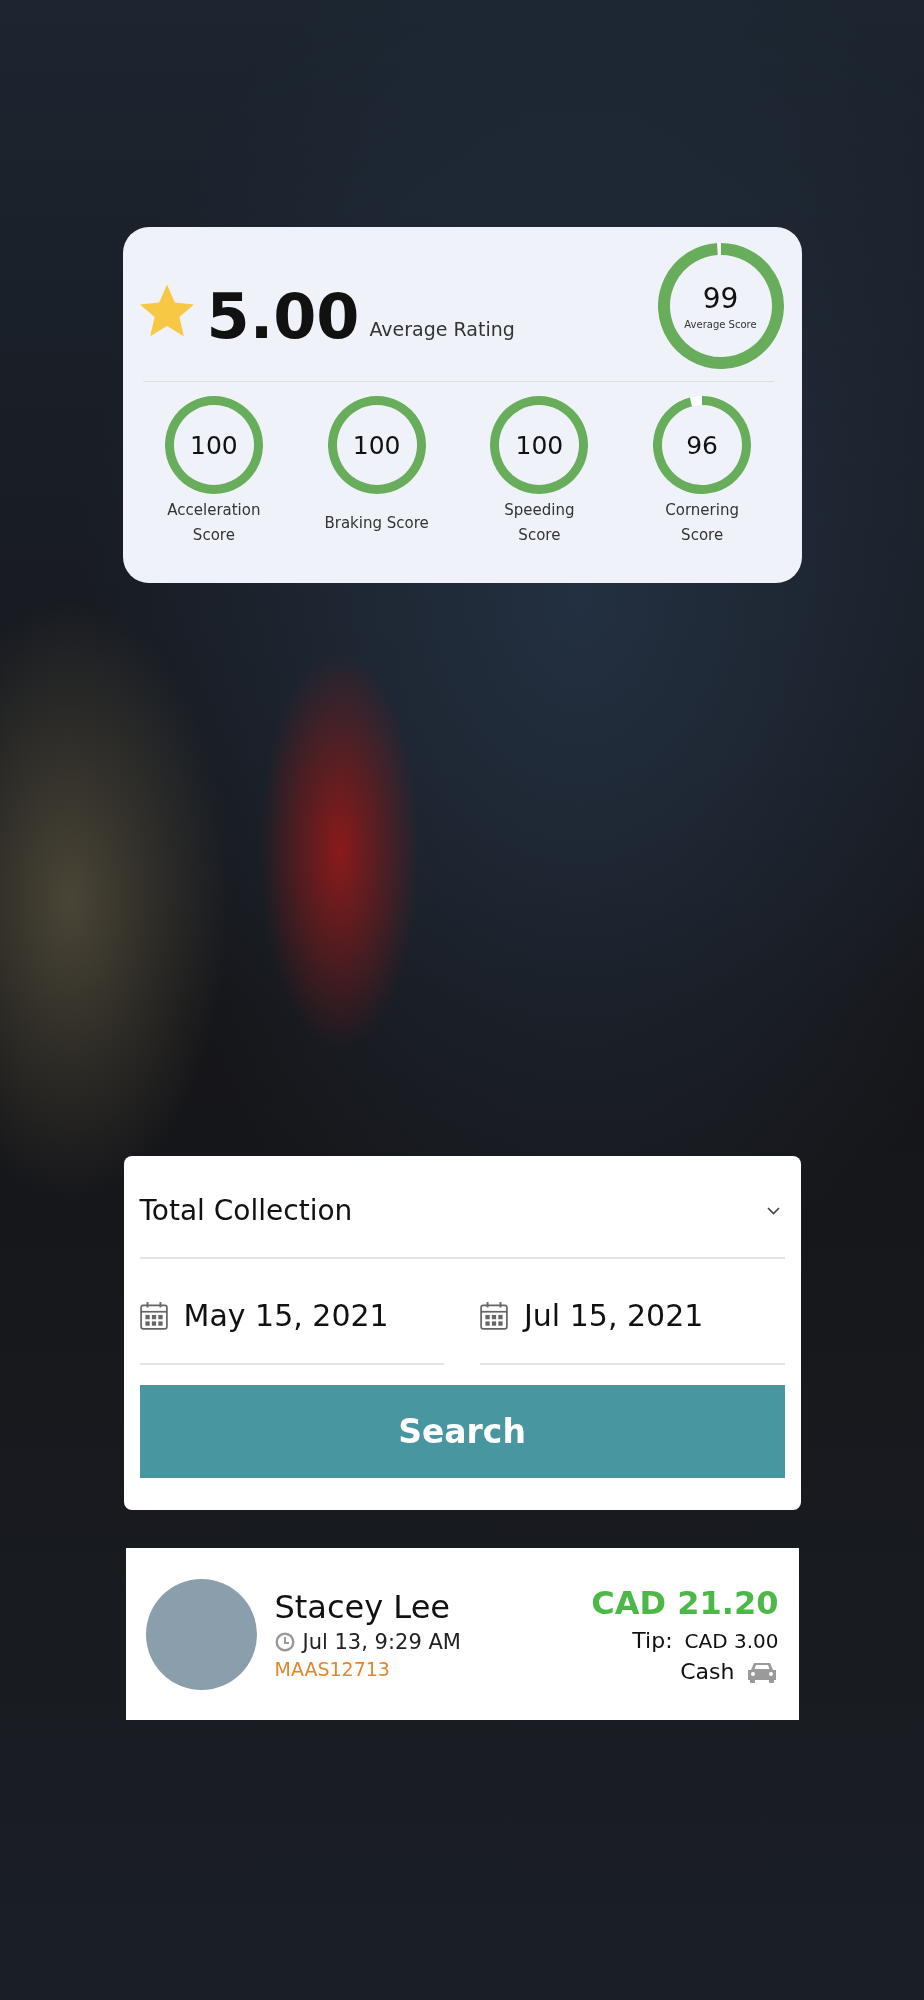 The height and width of the screenshot is (2000, 924). Describe the element at coordinates (685, 1603) in the screenshot. I see `fare-amount: CAD 21.20` at that location.